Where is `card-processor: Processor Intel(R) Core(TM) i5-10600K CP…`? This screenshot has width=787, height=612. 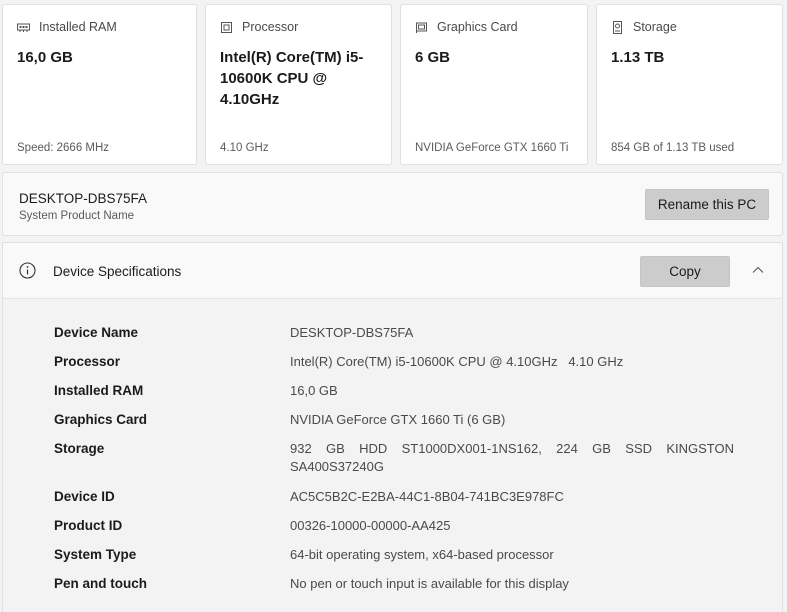 card-processor: Processor Intel(R) Core(TM) i5-10600K CP… is located at coordinates (298, 84).